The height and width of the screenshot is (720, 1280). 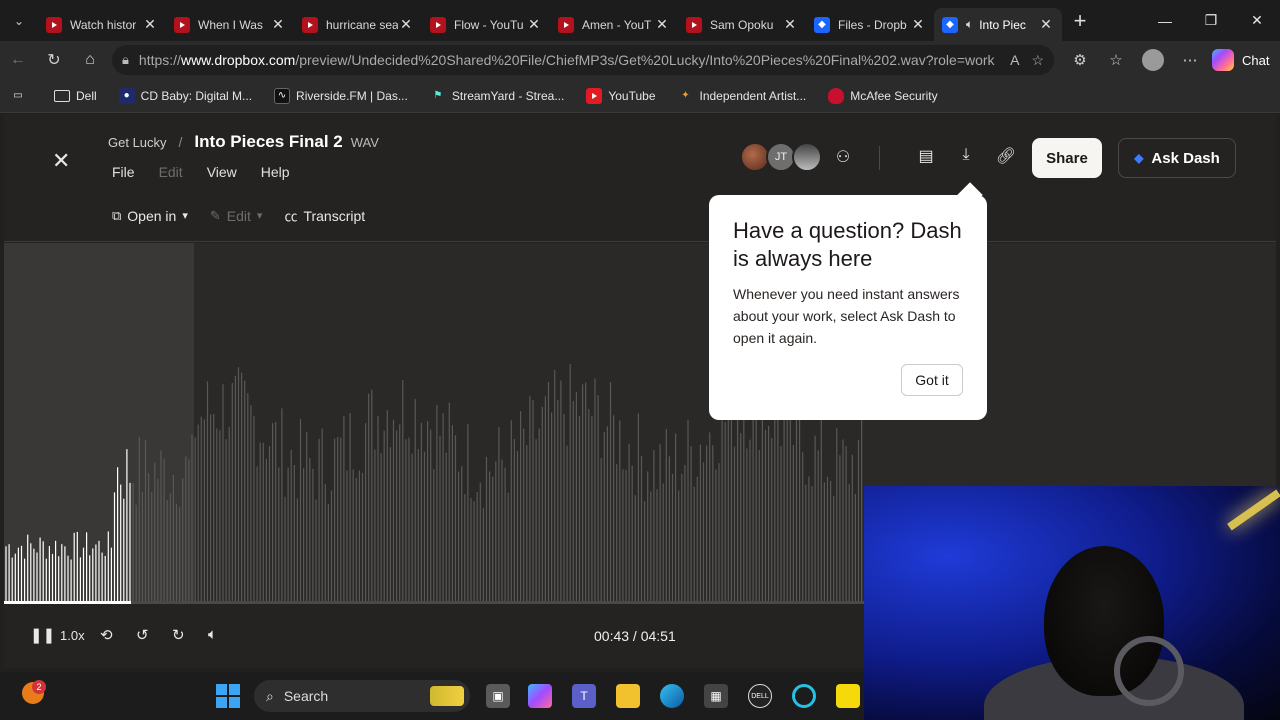 What do you see at coordinates (760, 696) in the screenshot?
I see `dell-icon: DELL` at bounding box center [760, 696].